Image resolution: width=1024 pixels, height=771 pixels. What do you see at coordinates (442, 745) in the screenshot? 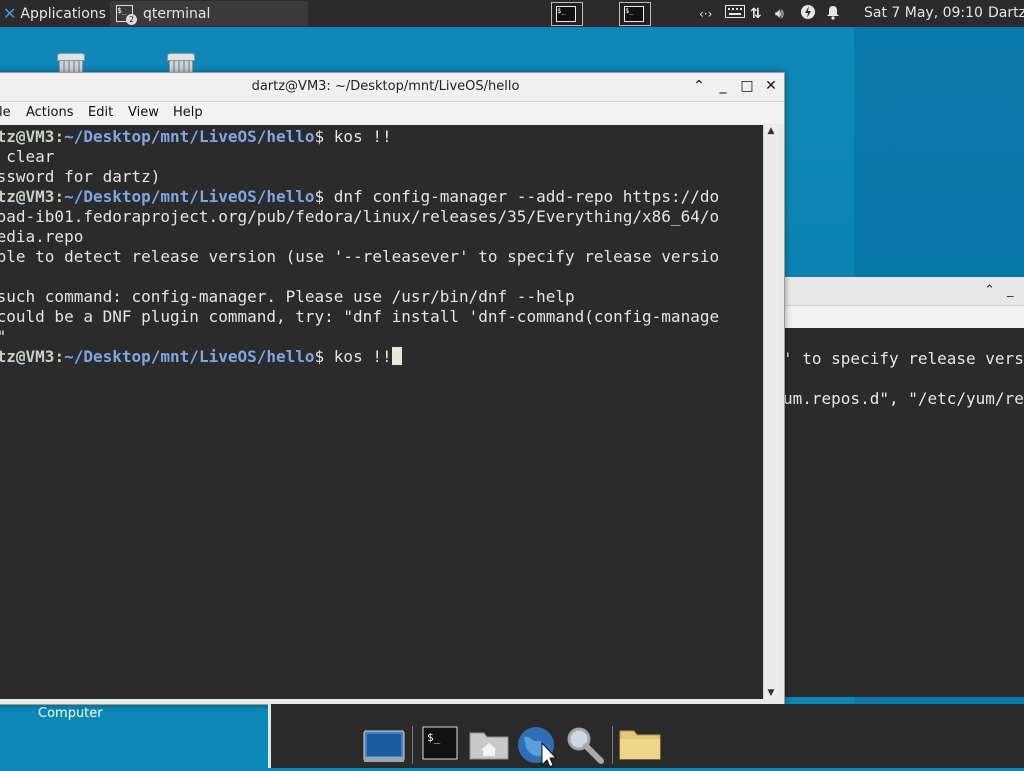
I see `terminal-launcher-icon: $_` at bounding box center [442, 745].